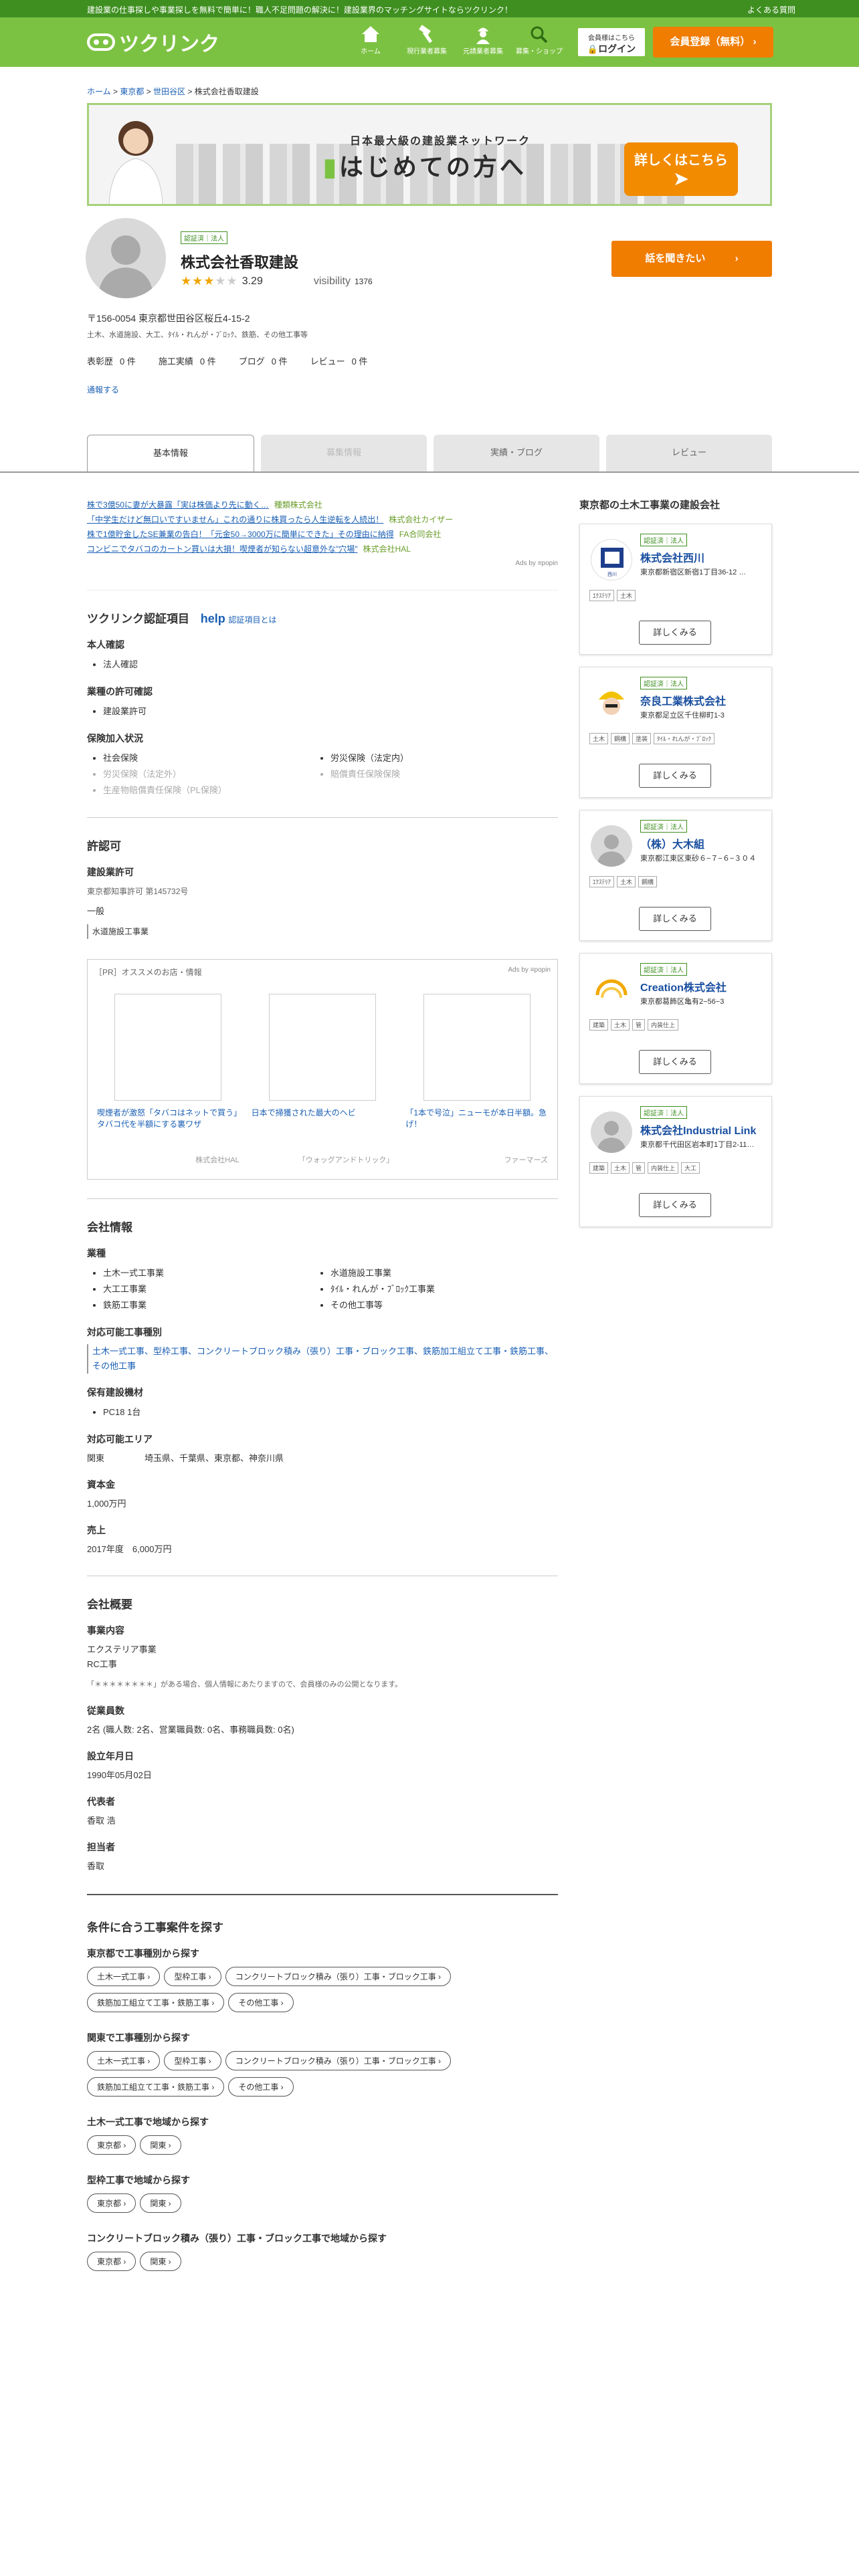 The width and height of the screenshot is (859, 2576). I want to click on pr-card: 「1本で号泣」ニューモが本日半額。急げ！ ファーマーズ, so click(477, 1077).